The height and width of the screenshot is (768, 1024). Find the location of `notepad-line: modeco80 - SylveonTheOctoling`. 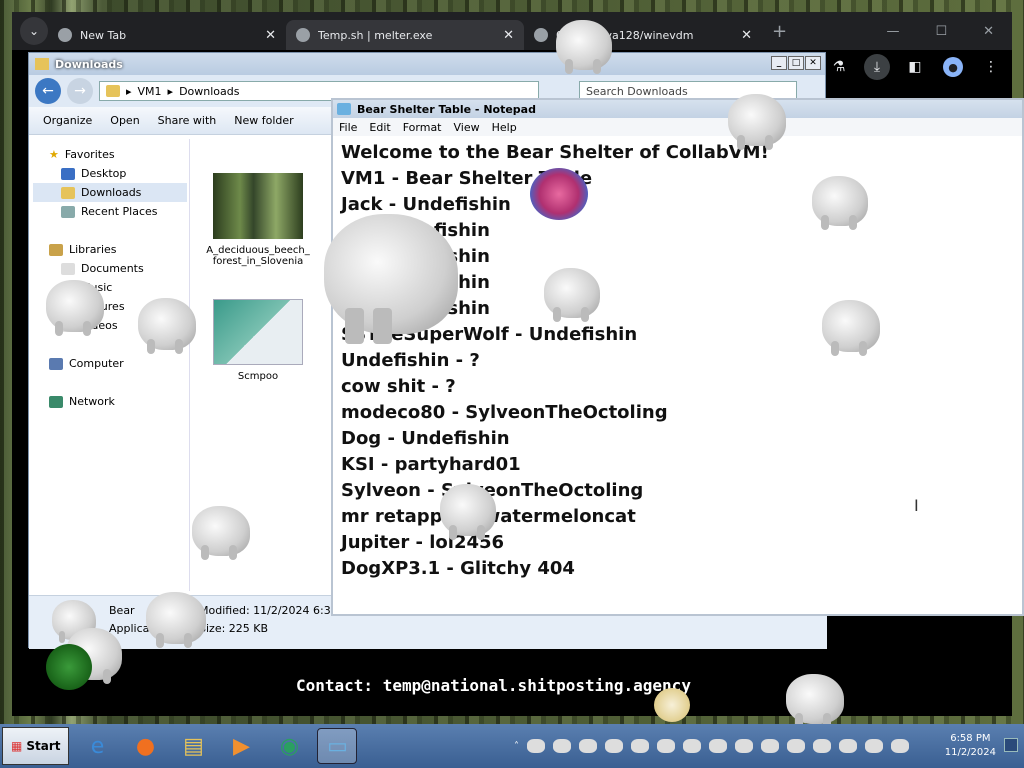

notepad-line: modeco80 - SylveonTheOctoling is located at coordinates (504, 412).